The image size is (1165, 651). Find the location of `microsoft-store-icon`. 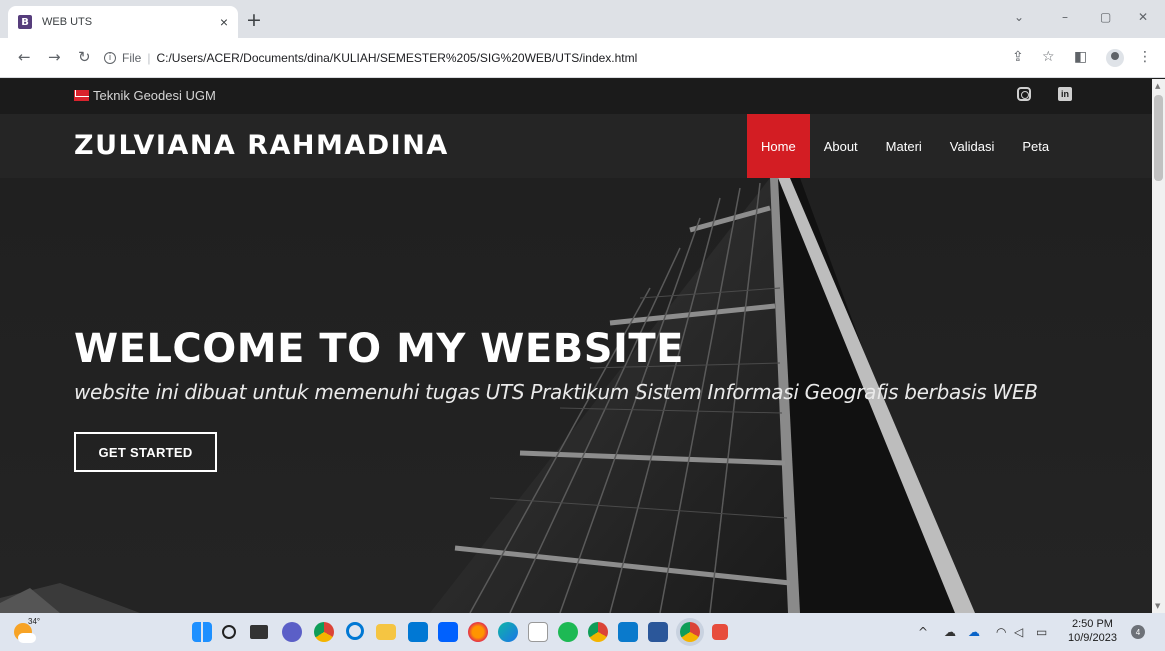

microsoft-store-icon is located at coordinates (418, 632).